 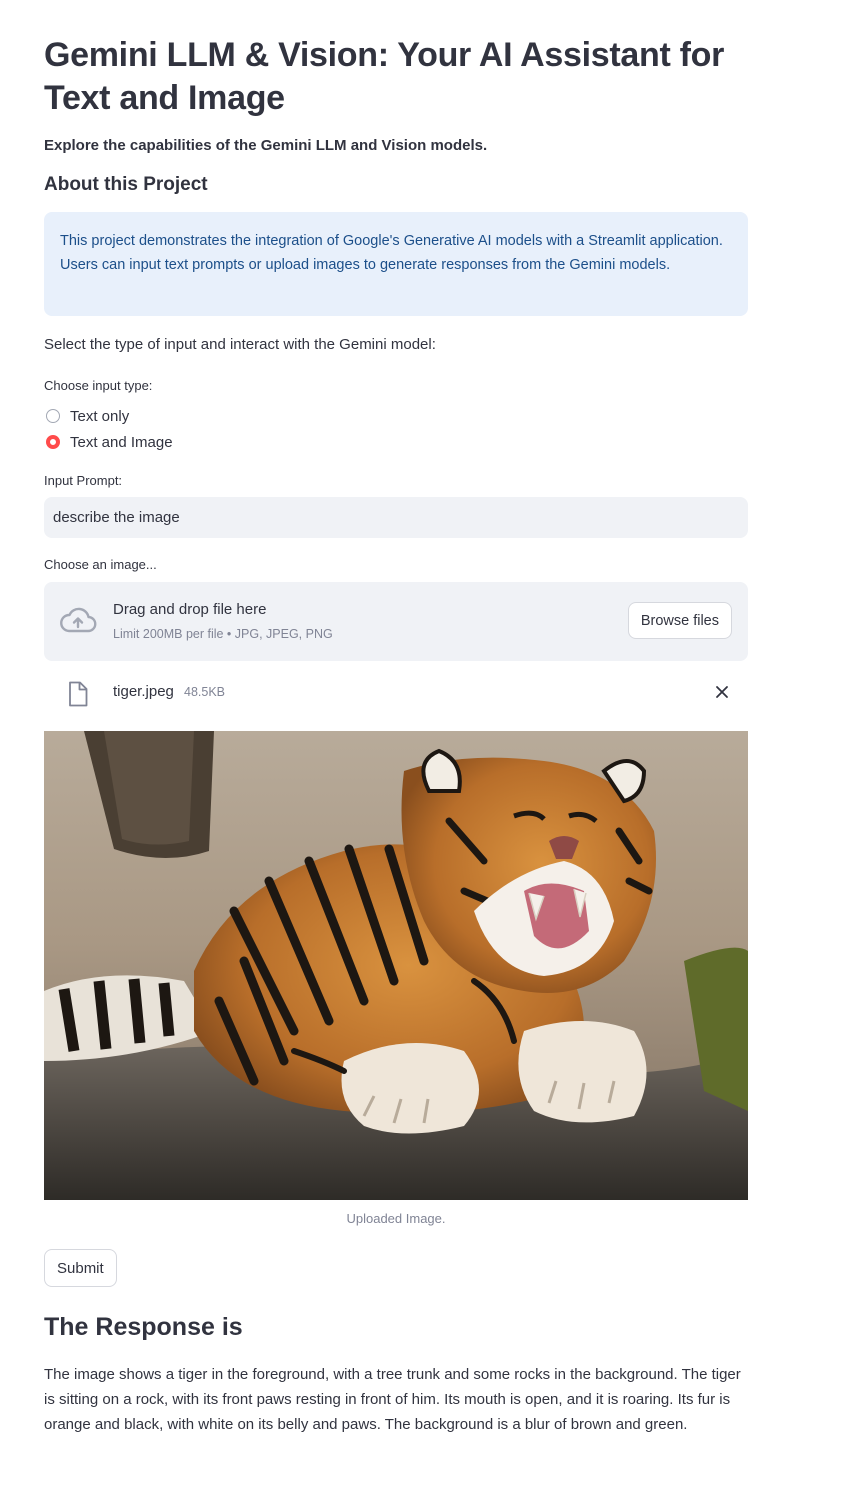 What do you see at coordinates (223, 634) in the screenshot?
I see `dropzone-limit: Limit 200MB per file • JPG, JPEG, PNG` at bounding box center [223, 634].